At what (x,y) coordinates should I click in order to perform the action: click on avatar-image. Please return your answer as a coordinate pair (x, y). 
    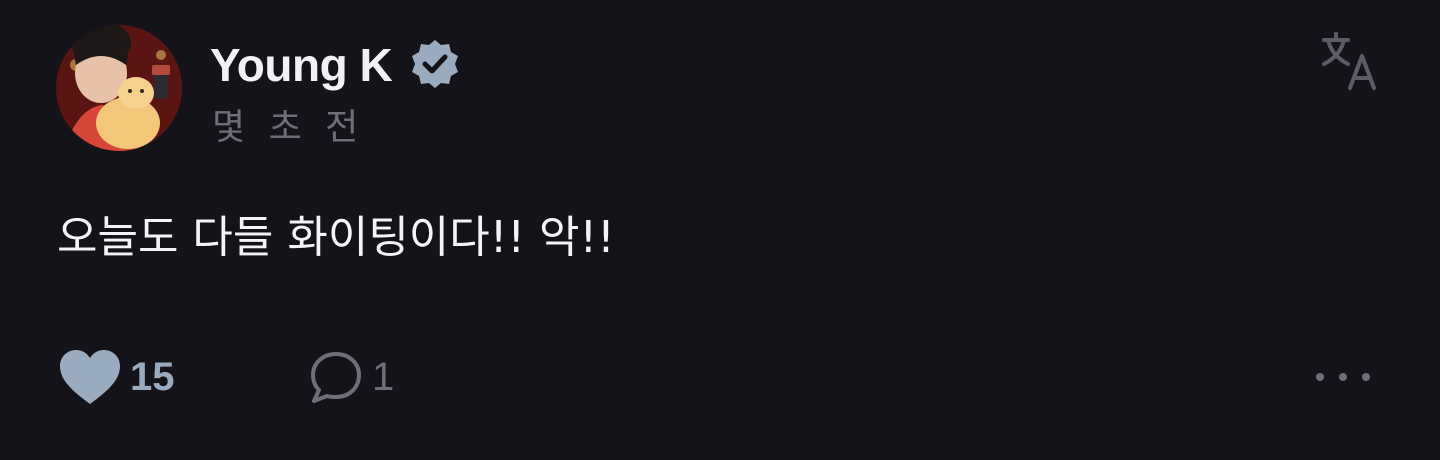
    Looking at the image, I should click on (119, 88).